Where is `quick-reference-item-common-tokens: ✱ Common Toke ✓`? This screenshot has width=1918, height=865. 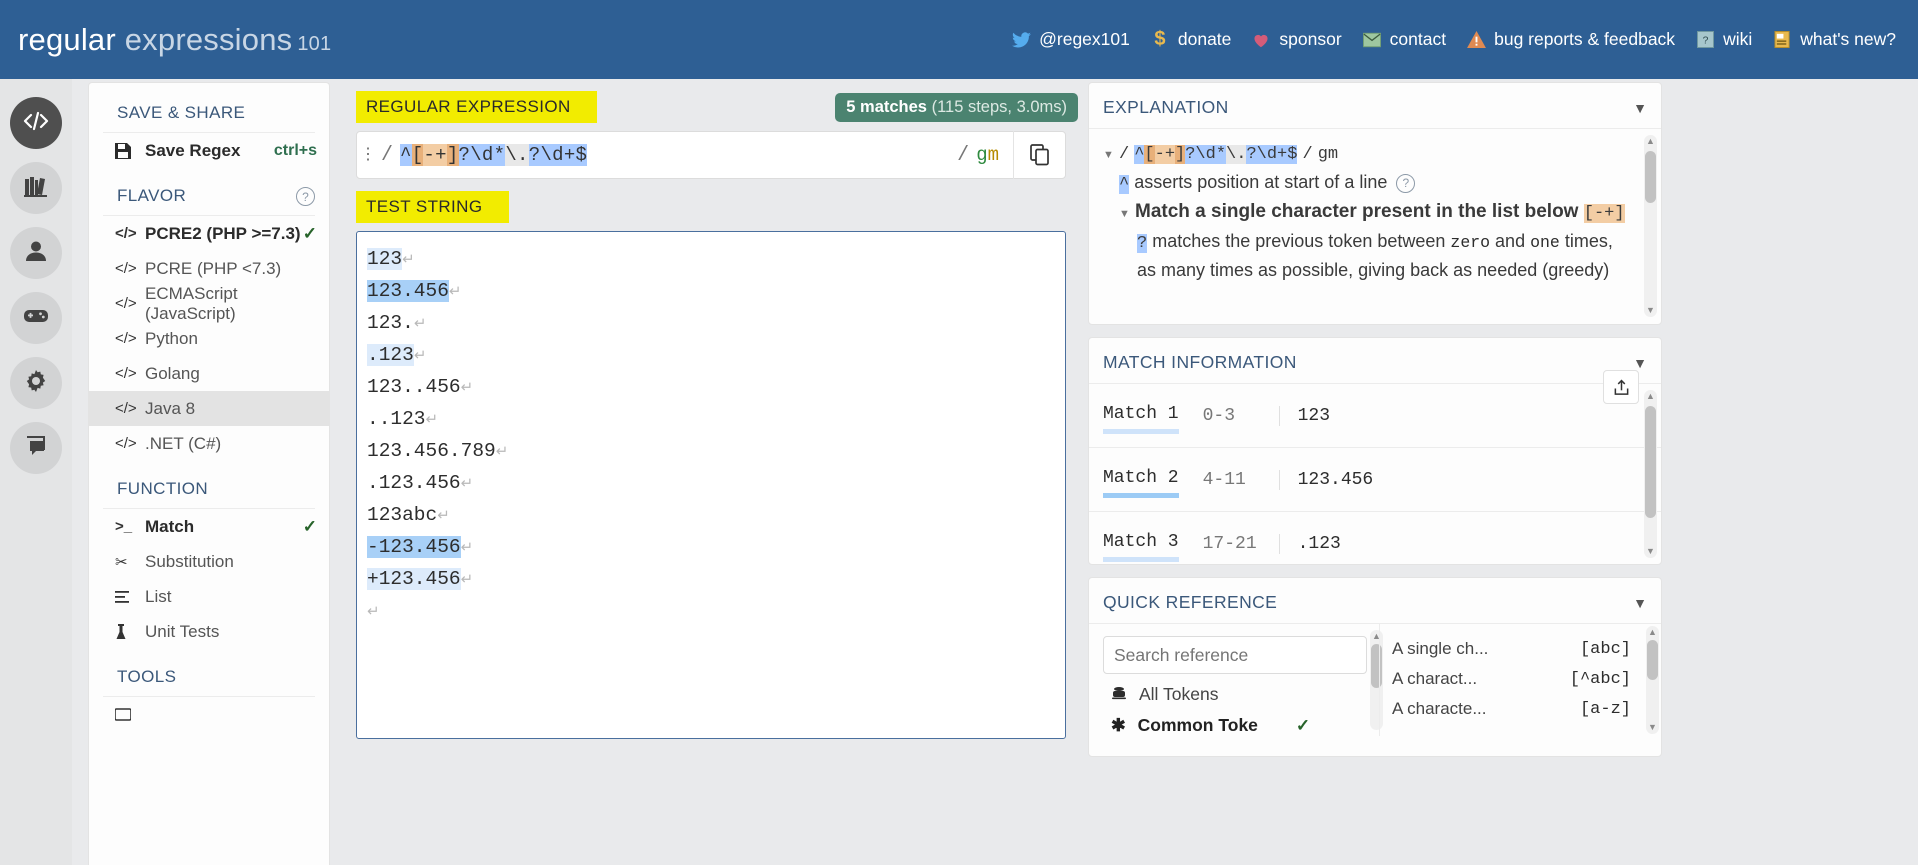 quick-reference-item-common-tokens: ✱ Common Toke ✓ is located at coordinates (1235, 720).